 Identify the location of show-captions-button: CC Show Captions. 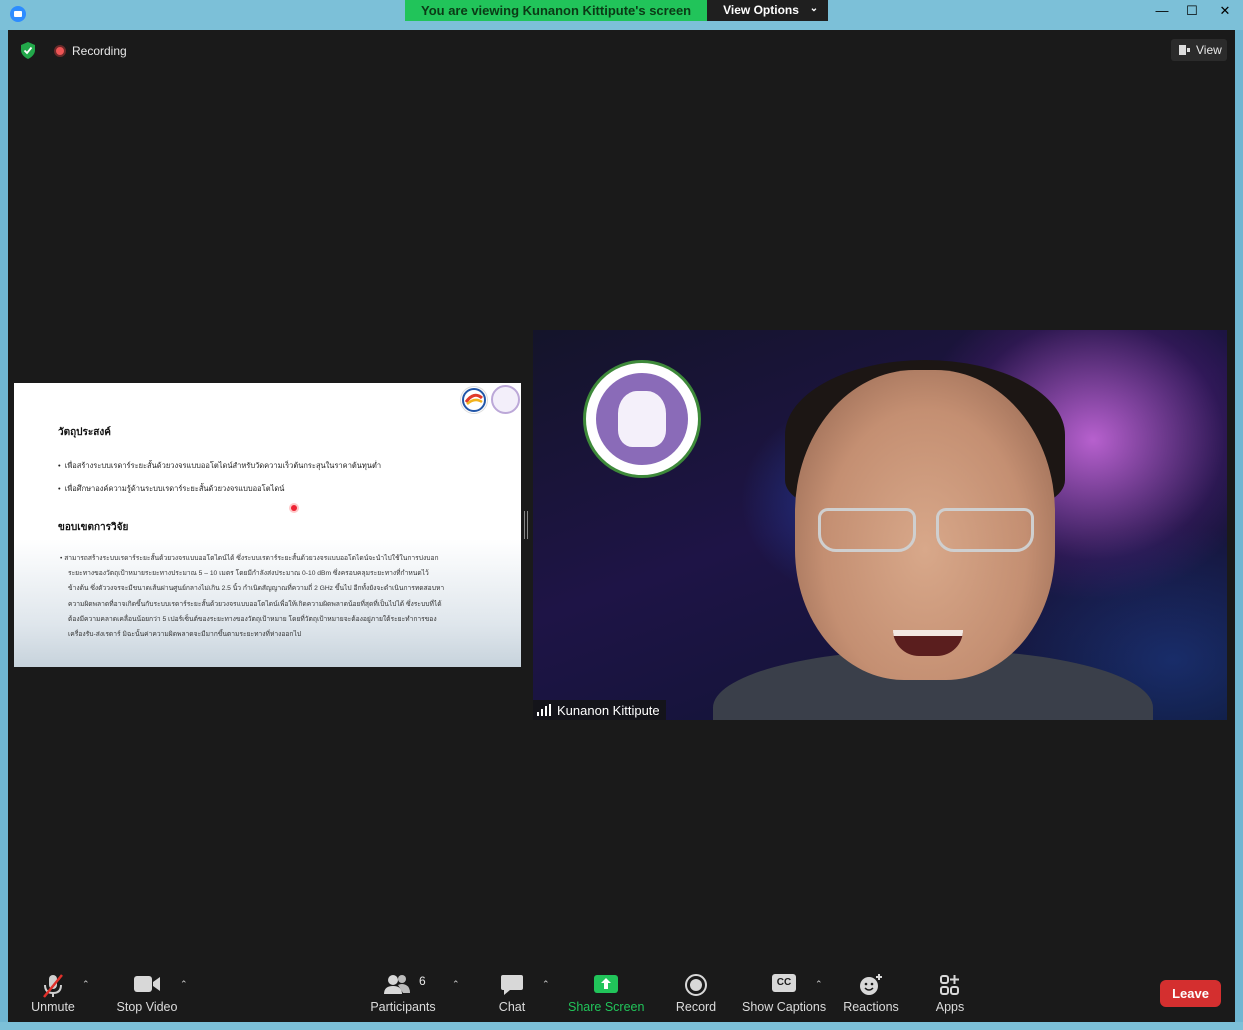
(784, 992).